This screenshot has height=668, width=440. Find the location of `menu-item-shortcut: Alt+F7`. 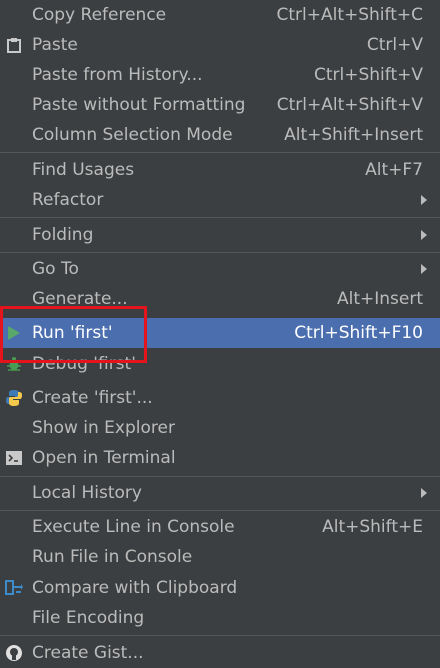

menu-item-shortcut: Alt+F7 is located at coordinates (394, 170).